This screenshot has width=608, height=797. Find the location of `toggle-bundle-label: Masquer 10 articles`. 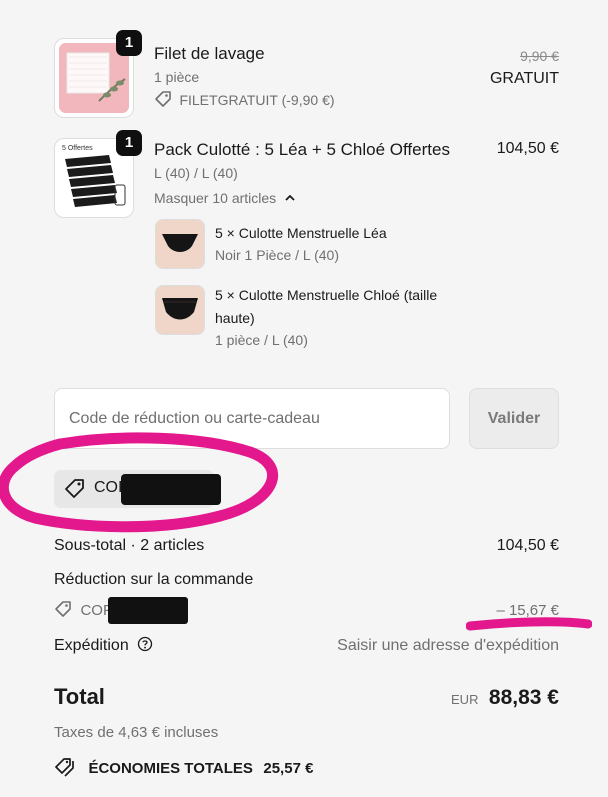

toggle-bundle-label: Masquer 10 articles is located at coordinates (215, 198).